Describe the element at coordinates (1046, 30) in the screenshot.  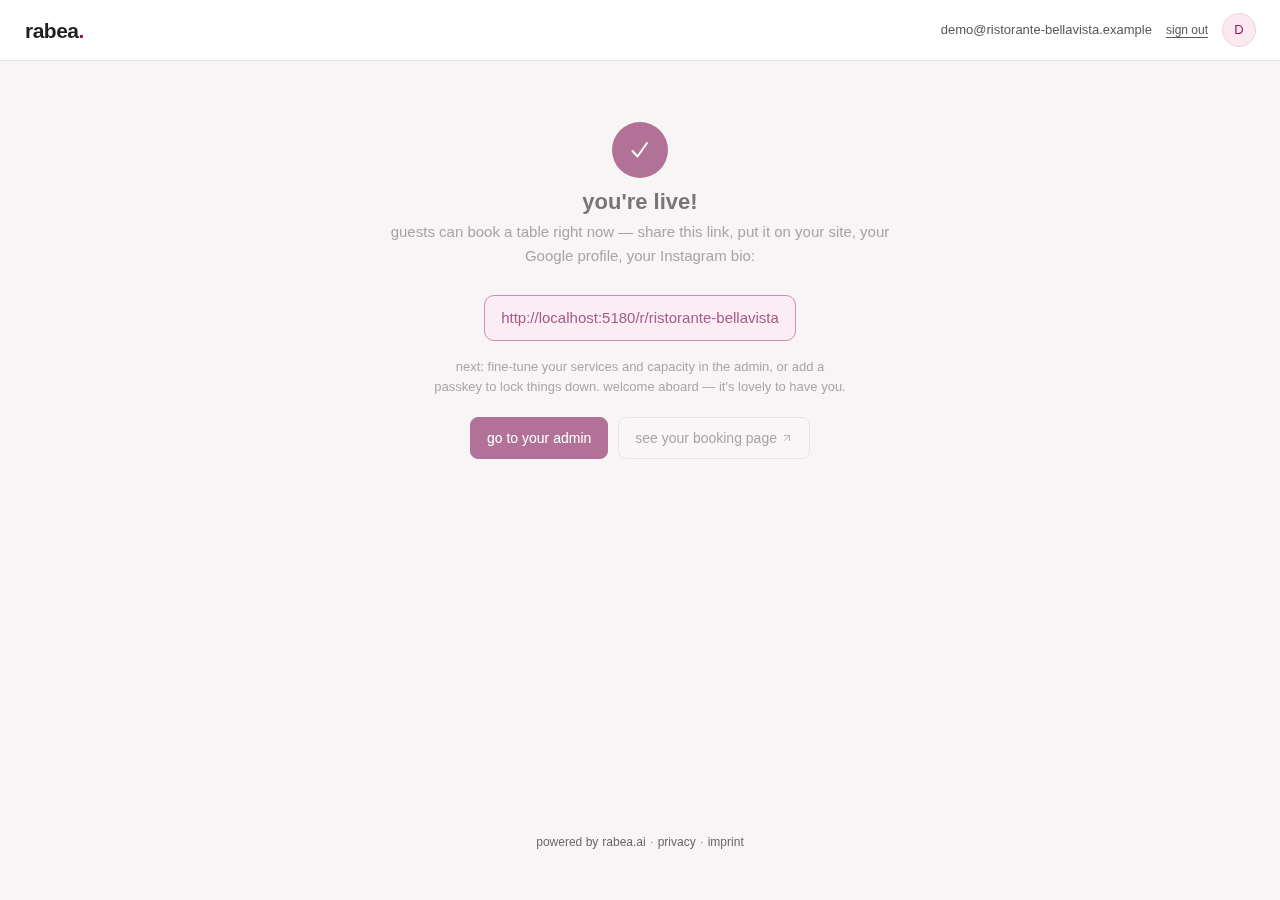
I see `account-email: demo@ristorante-bellavista.example` at that location.